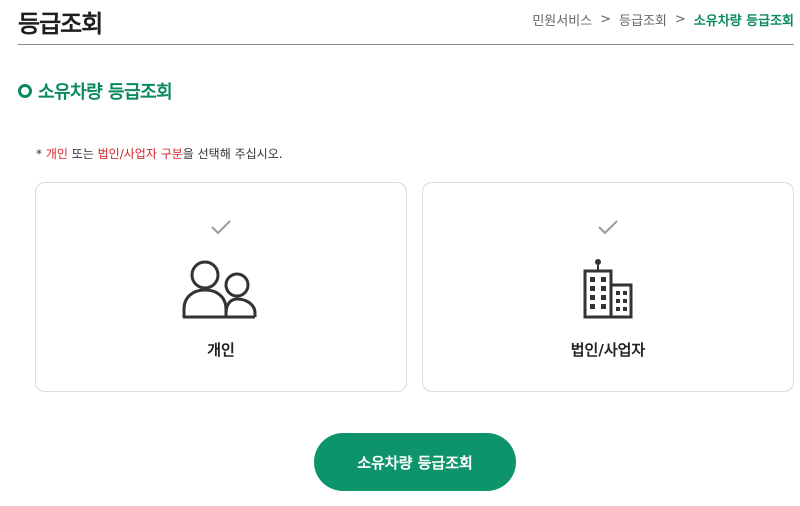 The image size is (800, 506). I want to click on section-title-text: 소유차량 등급조회, so click(105, 92).